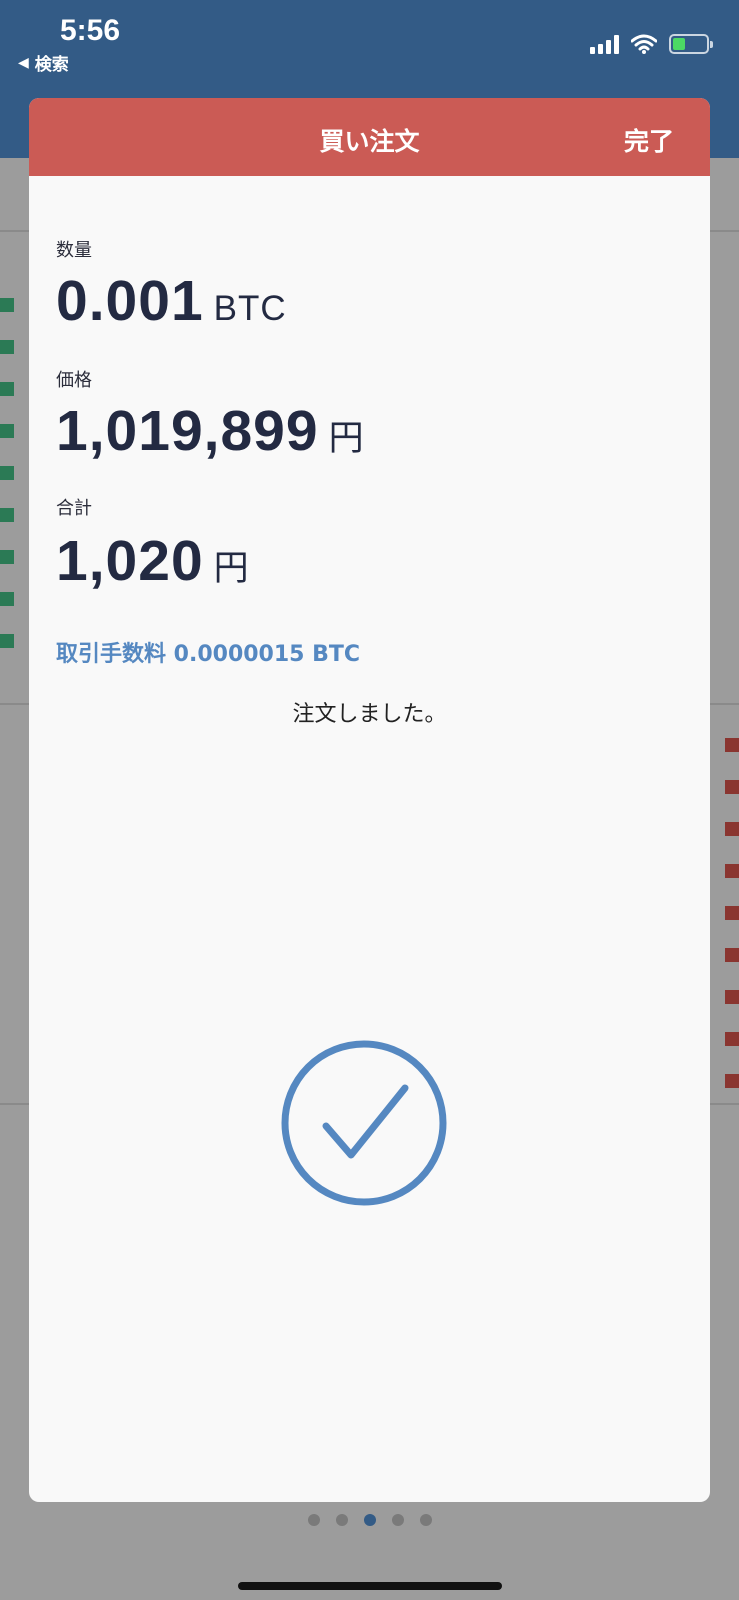 The width and height of the screenshot is (739, 1600). Describe the element at coordinates (369, 141) in the screenshot. I see `modal-title: 買い注文` at that location.